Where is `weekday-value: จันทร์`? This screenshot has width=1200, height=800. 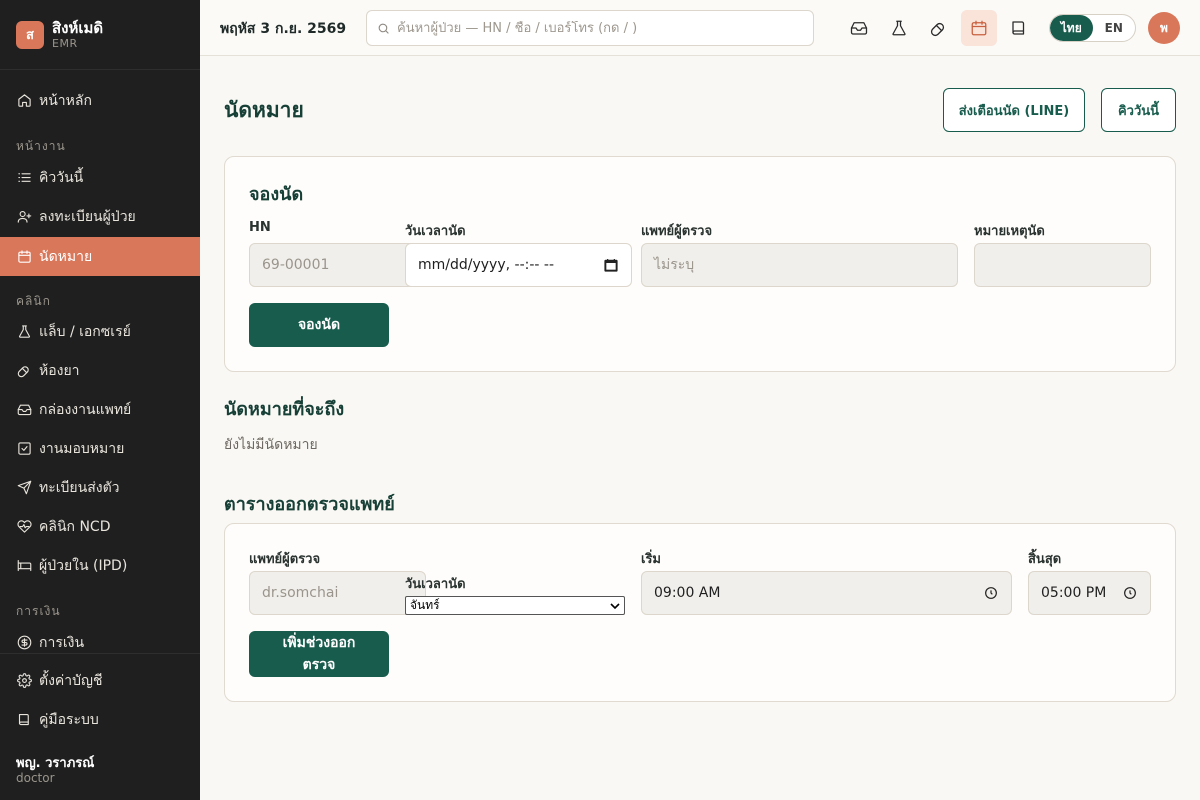
weekday-value: จันทร์ is located at coordinates (425, 605).